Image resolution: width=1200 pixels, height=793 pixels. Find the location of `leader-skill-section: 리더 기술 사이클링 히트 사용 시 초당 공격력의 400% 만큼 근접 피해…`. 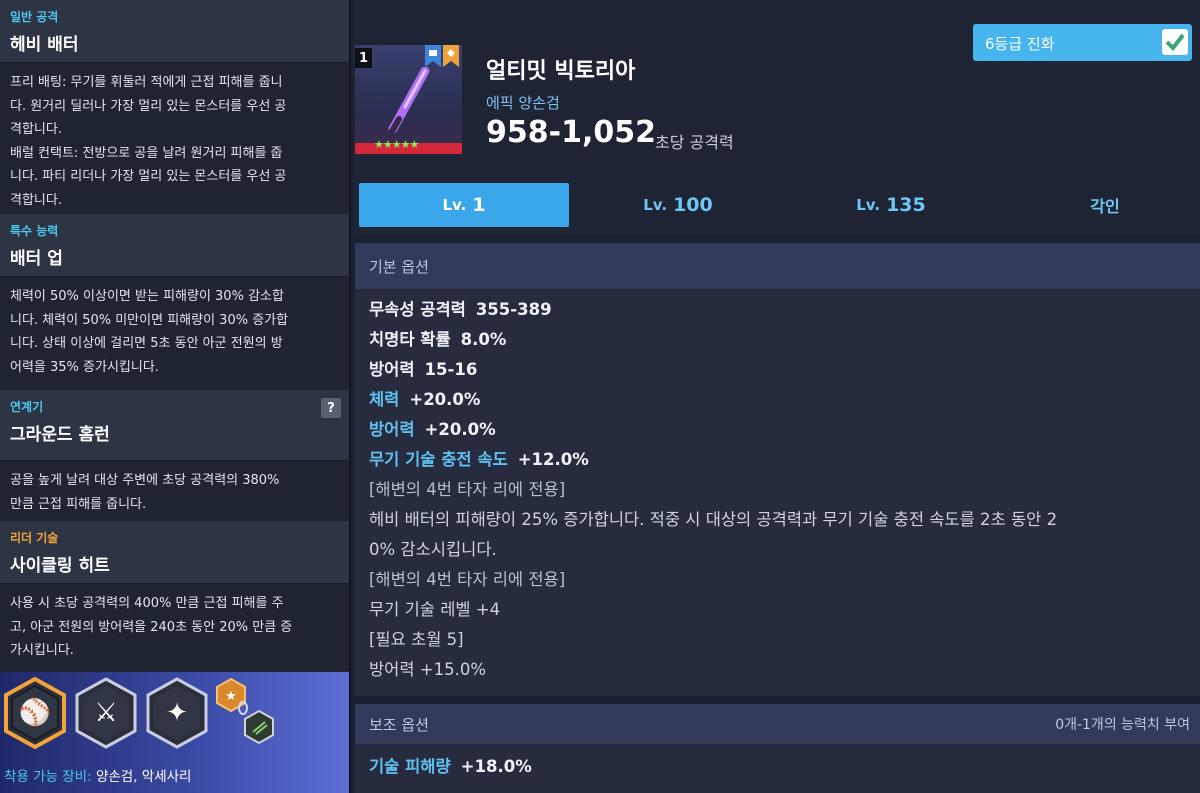

leader-skill-section: 리더 기술 사이클링 히트 사용 시 초당 공격력의 400% 만큼 근접 피해… is located at coordinates (174, 596).